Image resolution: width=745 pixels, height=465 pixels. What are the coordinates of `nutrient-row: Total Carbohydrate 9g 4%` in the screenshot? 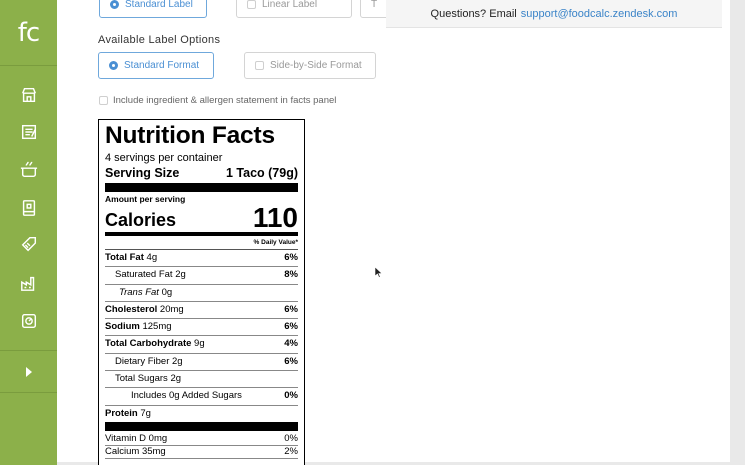 It's located at (201, 345).